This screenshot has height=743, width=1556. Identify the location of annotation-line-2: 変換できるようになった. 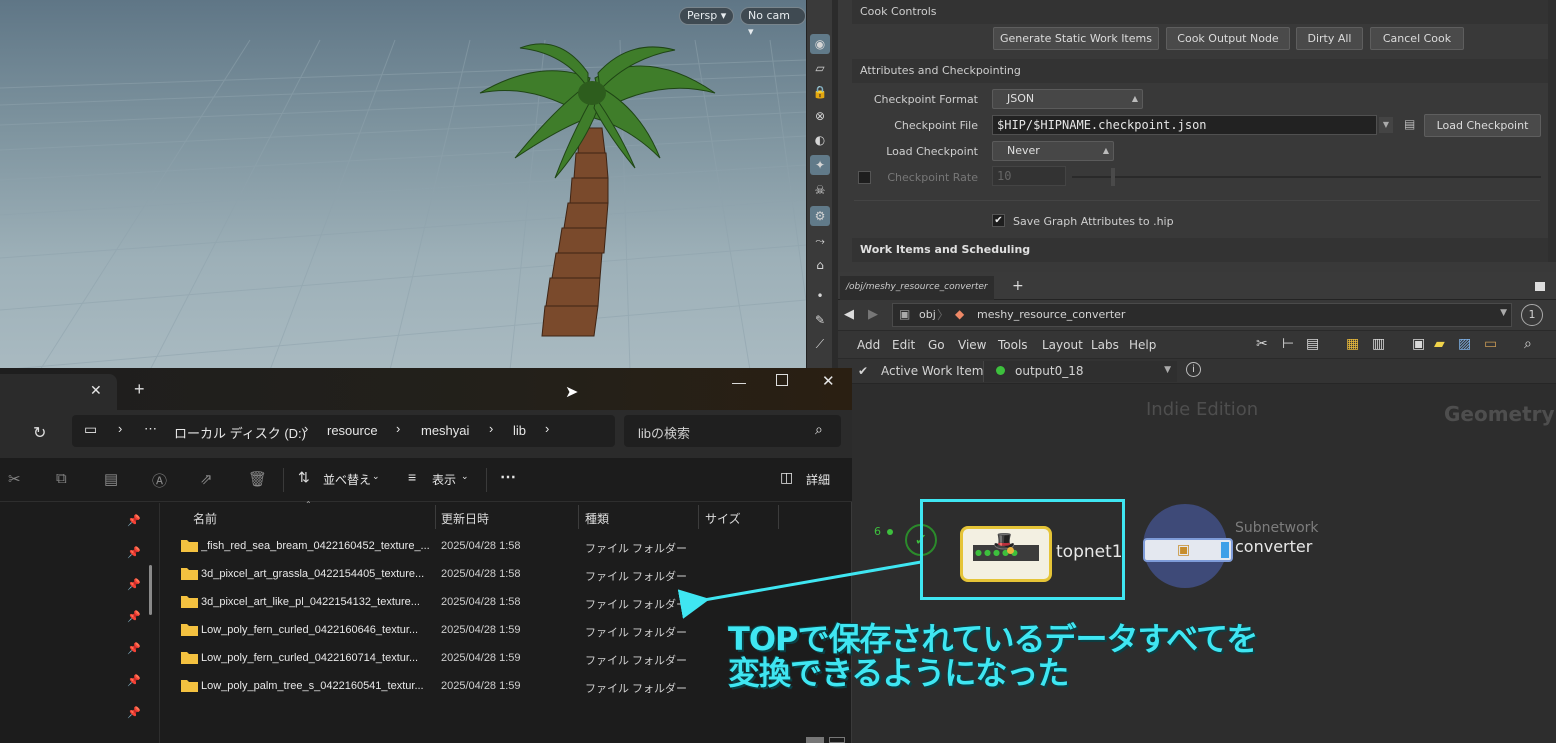
(898, 673).